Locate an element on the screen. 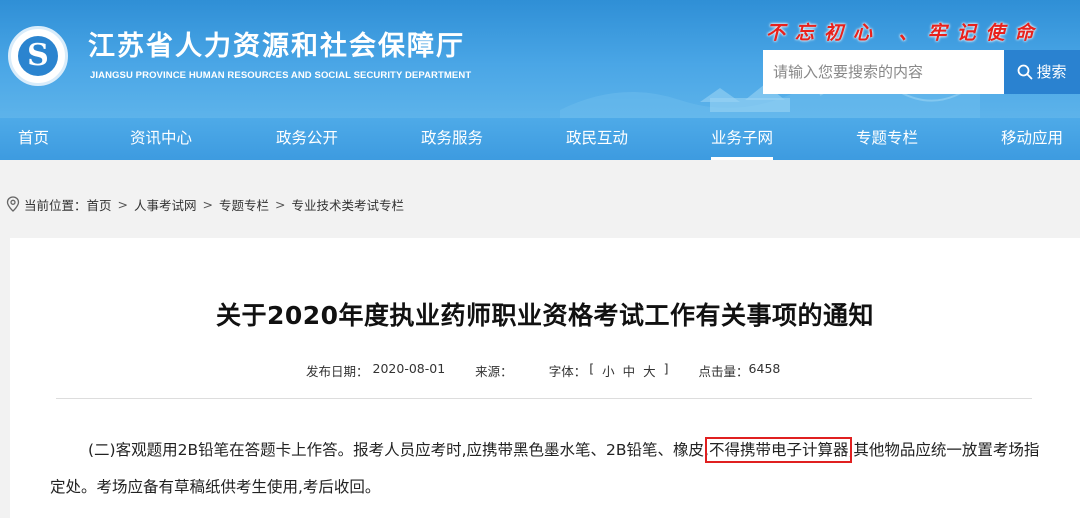  date-label: 发布日期： is located at coordinates (337, 371).